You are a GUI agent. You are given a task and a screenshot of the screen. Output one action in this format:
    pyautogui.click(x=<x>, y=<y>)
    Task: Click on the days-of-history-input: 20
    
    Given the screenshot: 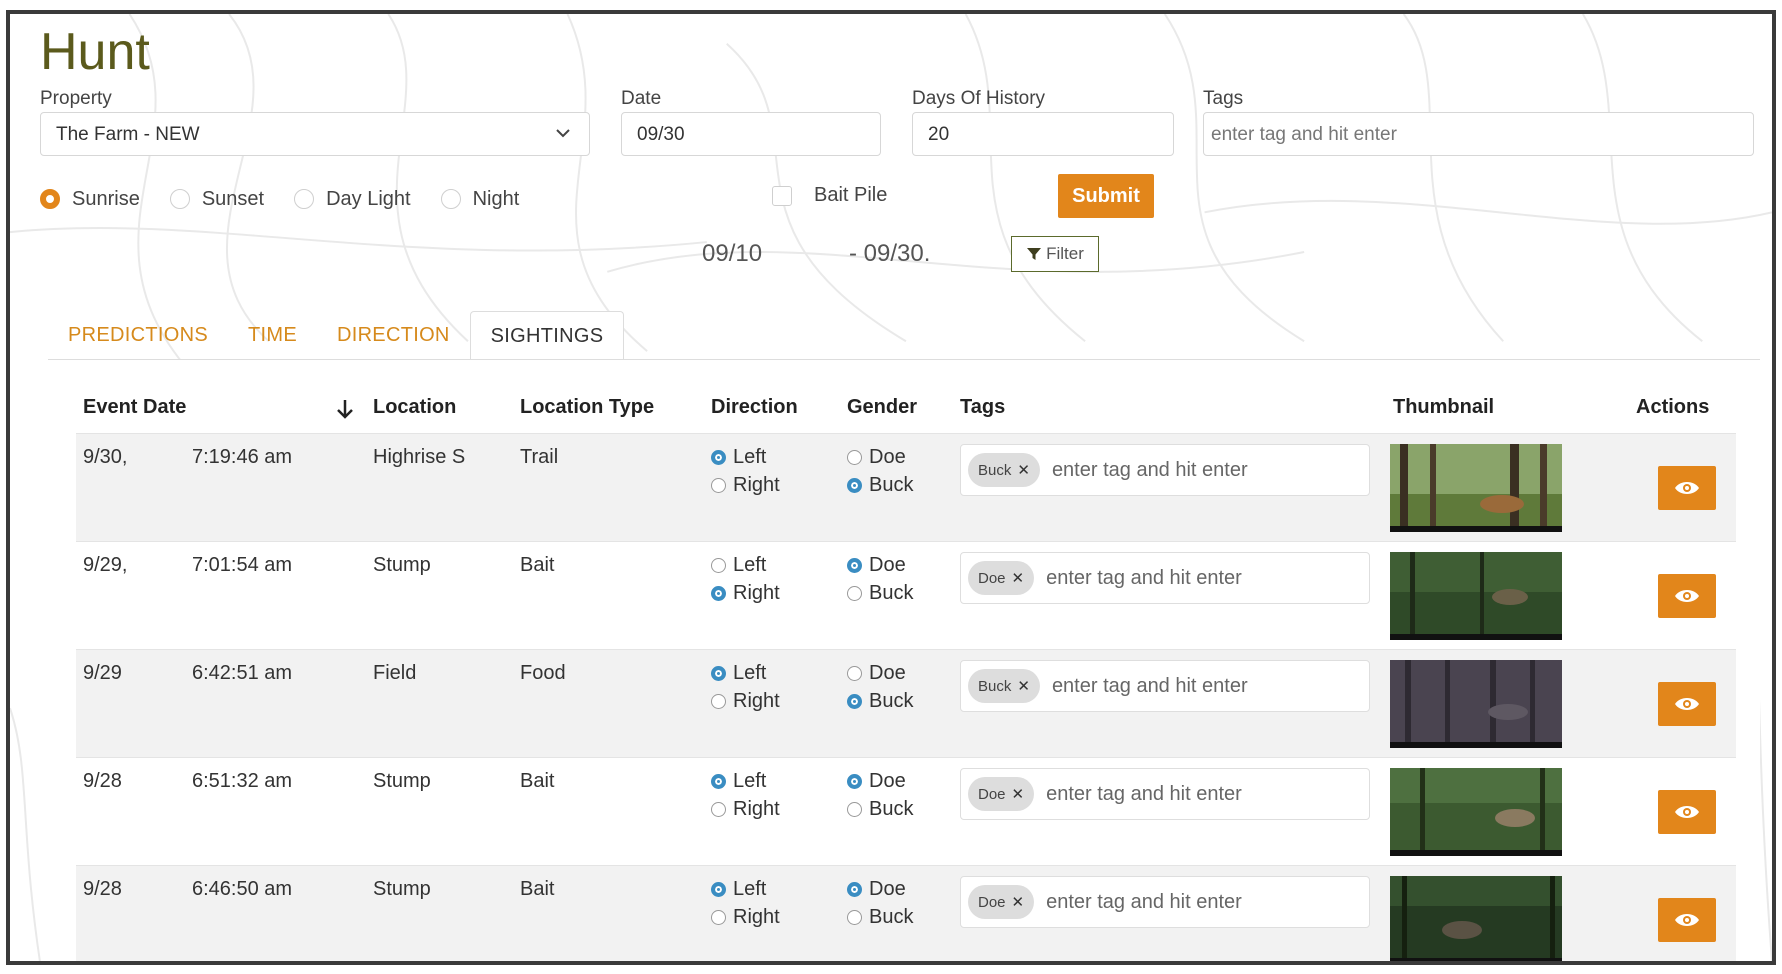 What is the action you would take?
    pyautogui.click(x=1043, y=134)
    